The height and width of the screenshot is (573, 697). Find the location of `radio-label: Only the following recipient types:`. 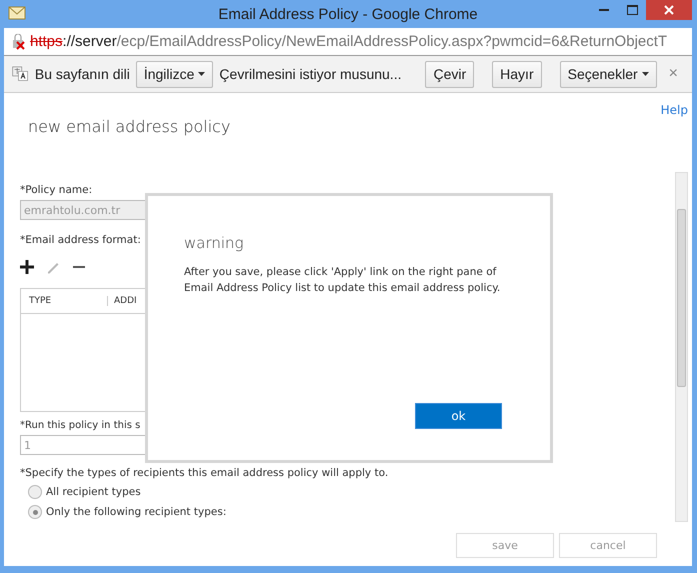

radio-label: Only the following recipient types: is located at coordinates (136, 512).